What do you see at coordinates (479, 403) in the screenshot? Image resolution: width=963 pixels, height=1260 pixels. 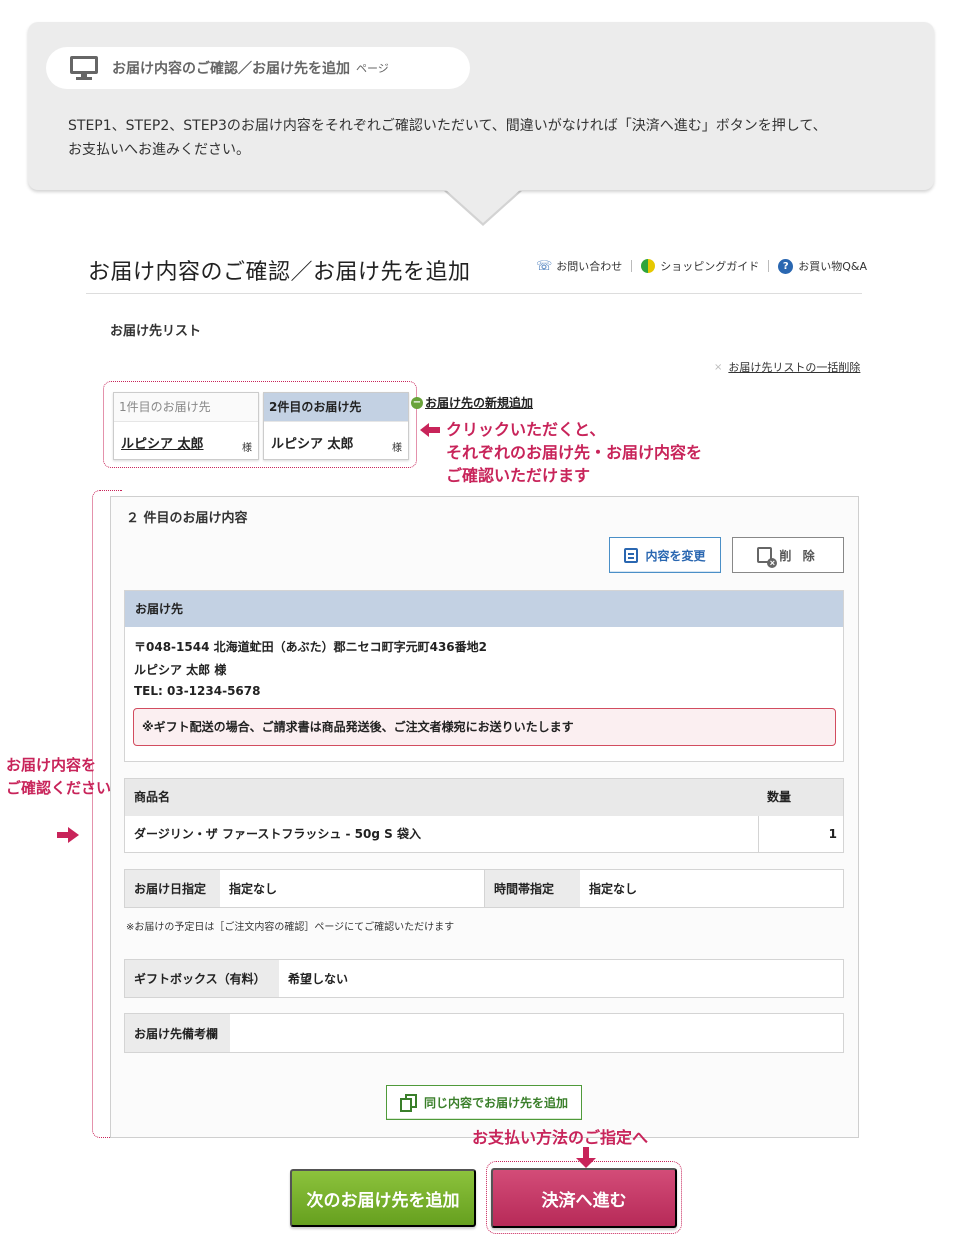 I see `add-new-recipient-label: お届け先の新規追加` at bounding box center [479, 403].